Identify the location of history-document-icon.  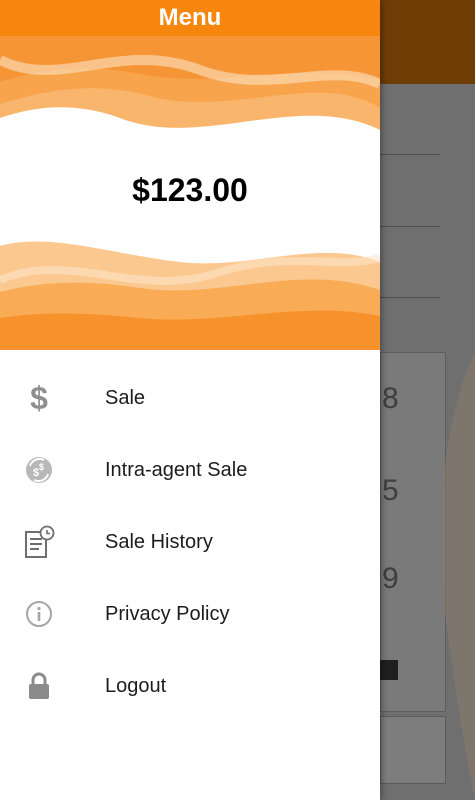
(39, 542).